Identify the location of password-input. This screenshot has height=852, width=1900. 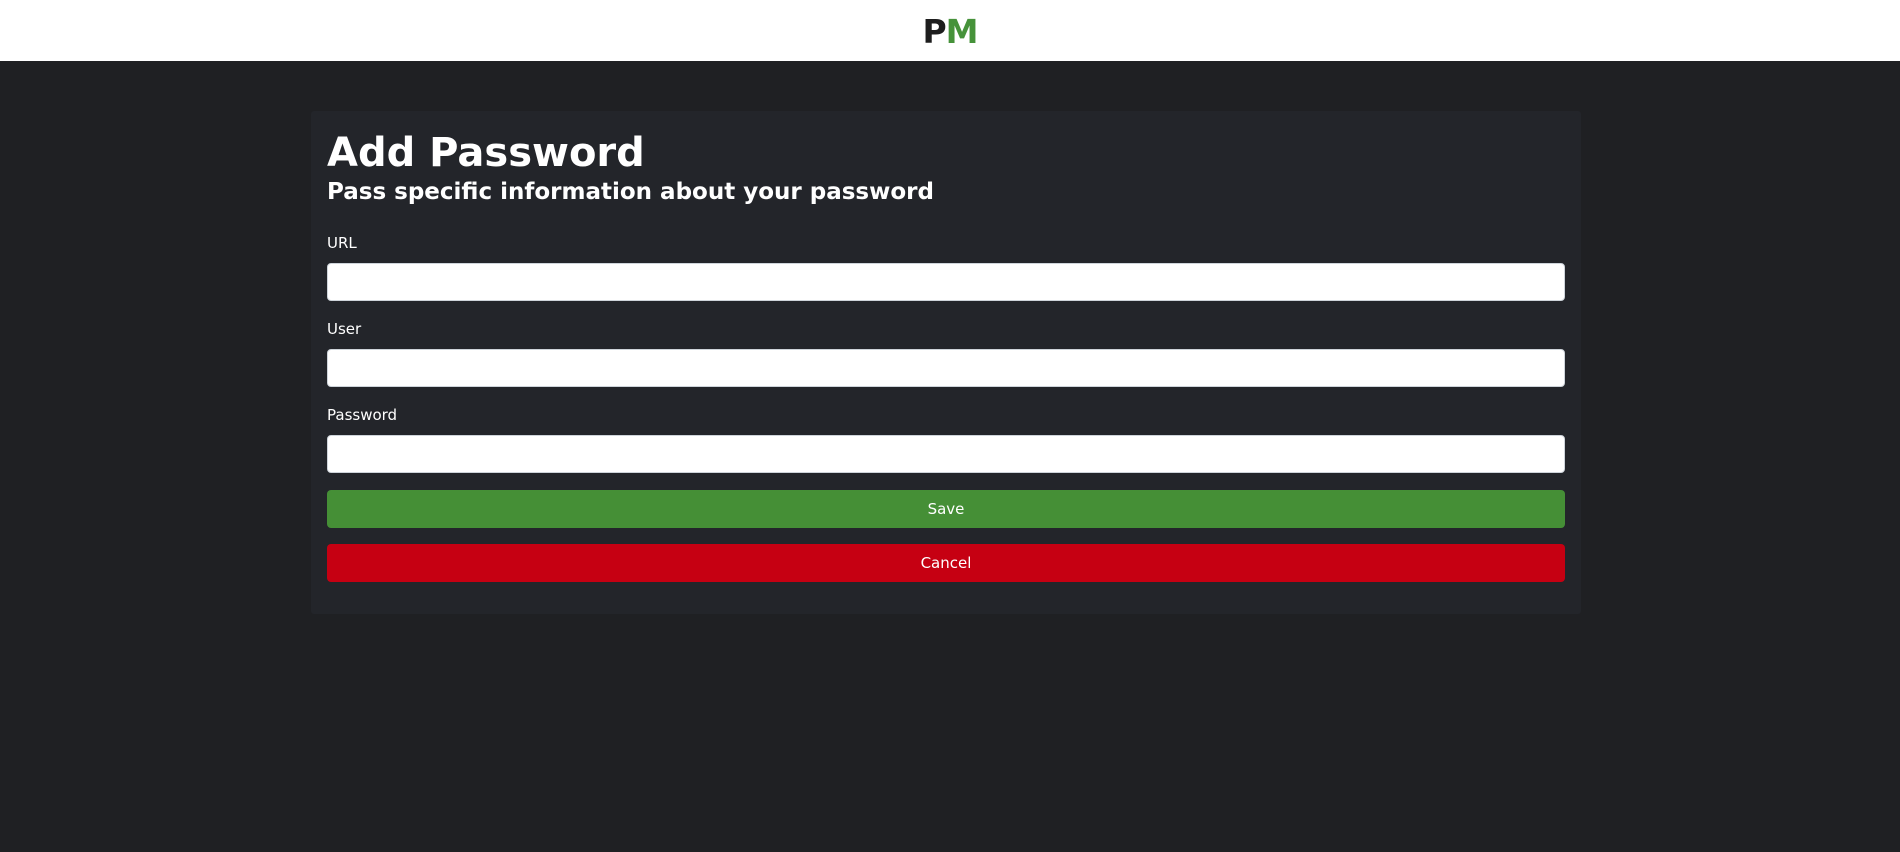
(946, 454).